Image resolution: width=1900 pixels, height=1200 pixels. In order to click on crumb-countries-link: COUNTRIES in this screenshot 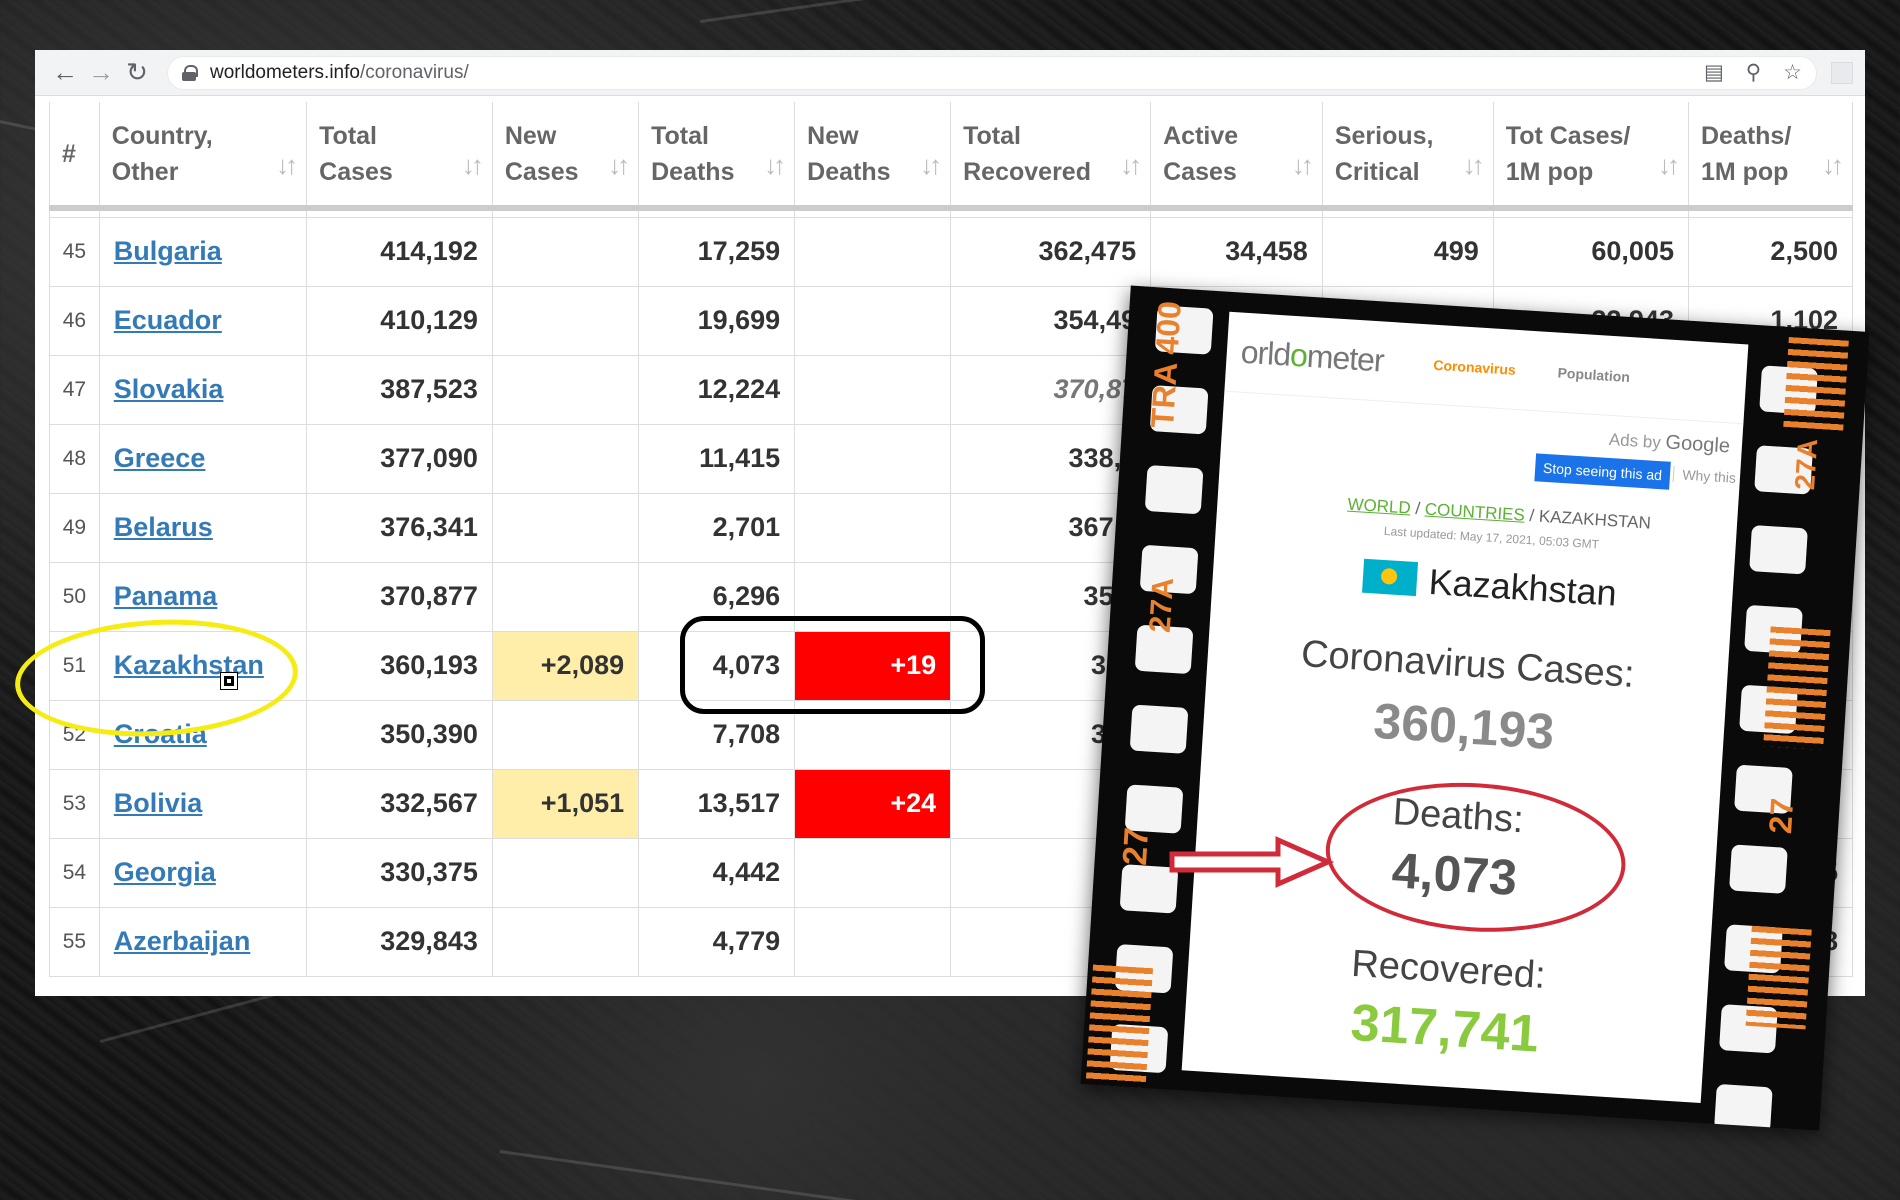, I will do `click(1474, 511)`.